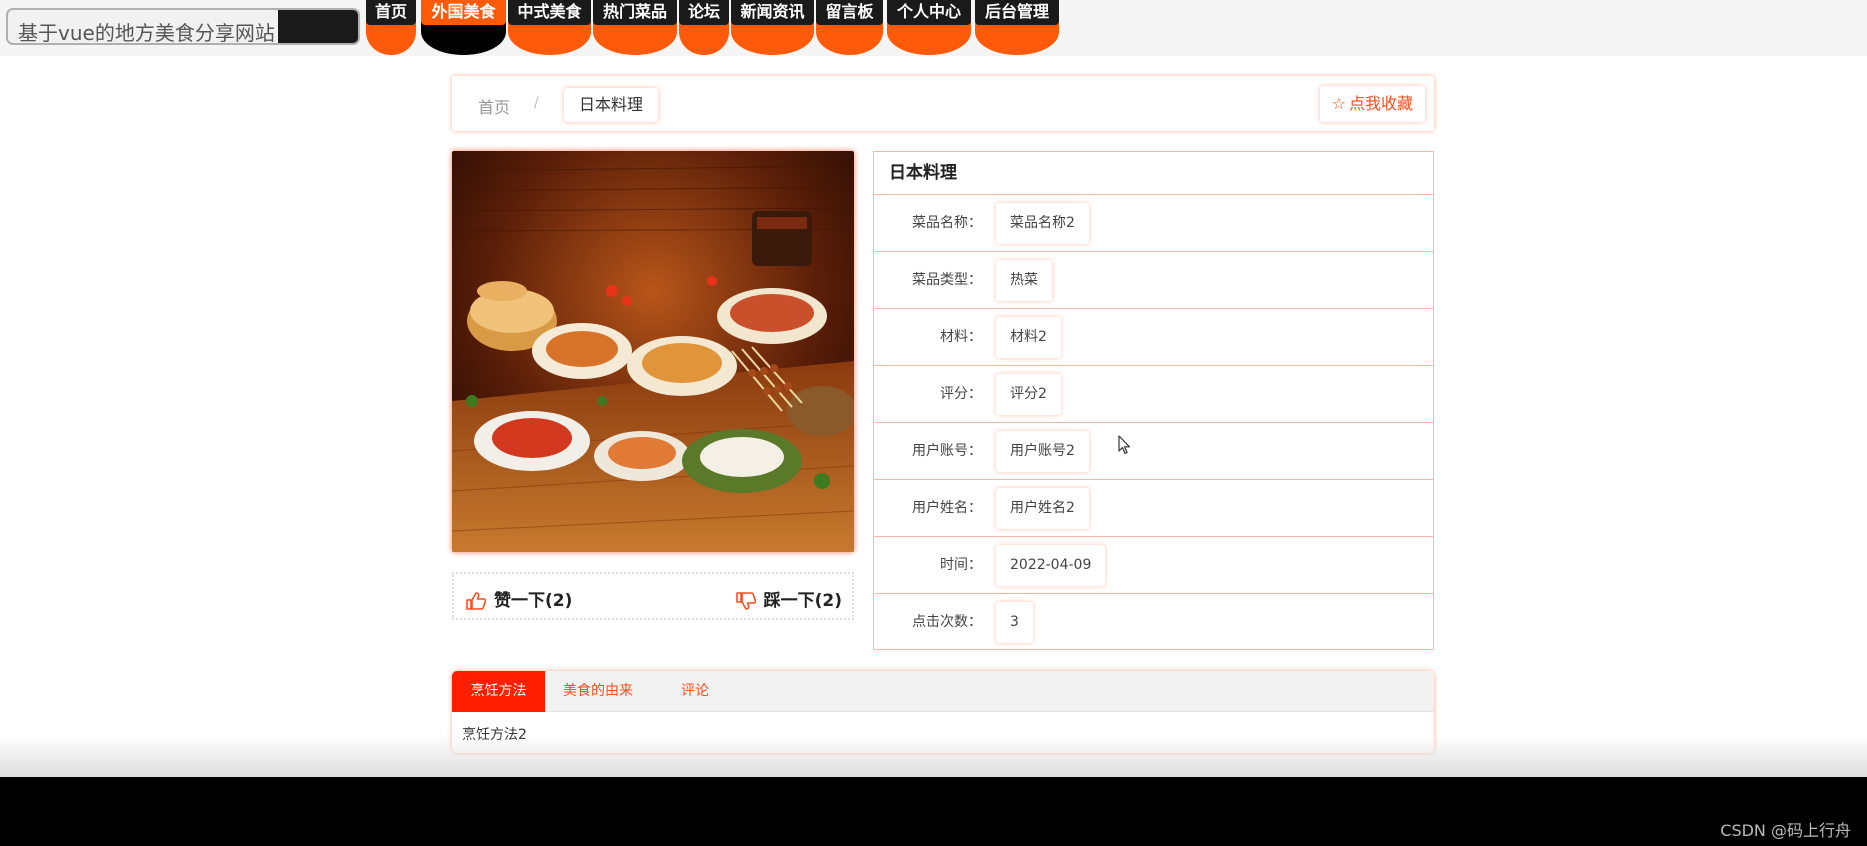  I want to click on mouse-cursor-icon, so click(1125, 447).